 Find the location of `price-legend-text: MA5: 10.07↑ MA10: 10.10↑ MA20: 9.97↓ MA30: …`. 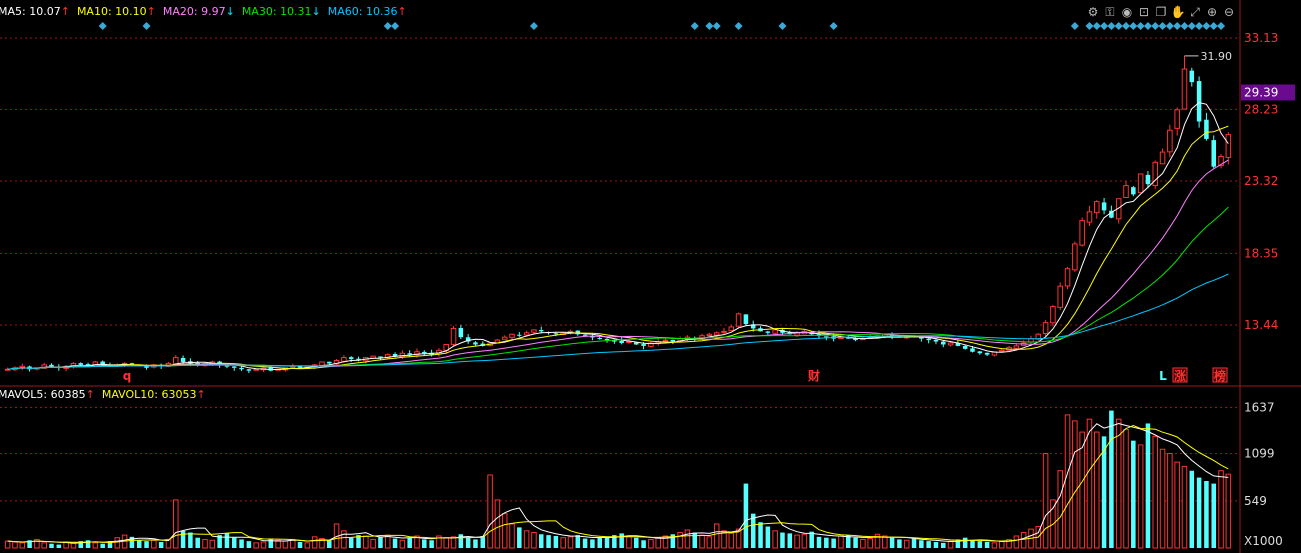

price-legend-text: MA5: 10.07↑ MA10: 10.10↑ MA20: 9.97↓ MA30: … is located at coordinates (203, 11).